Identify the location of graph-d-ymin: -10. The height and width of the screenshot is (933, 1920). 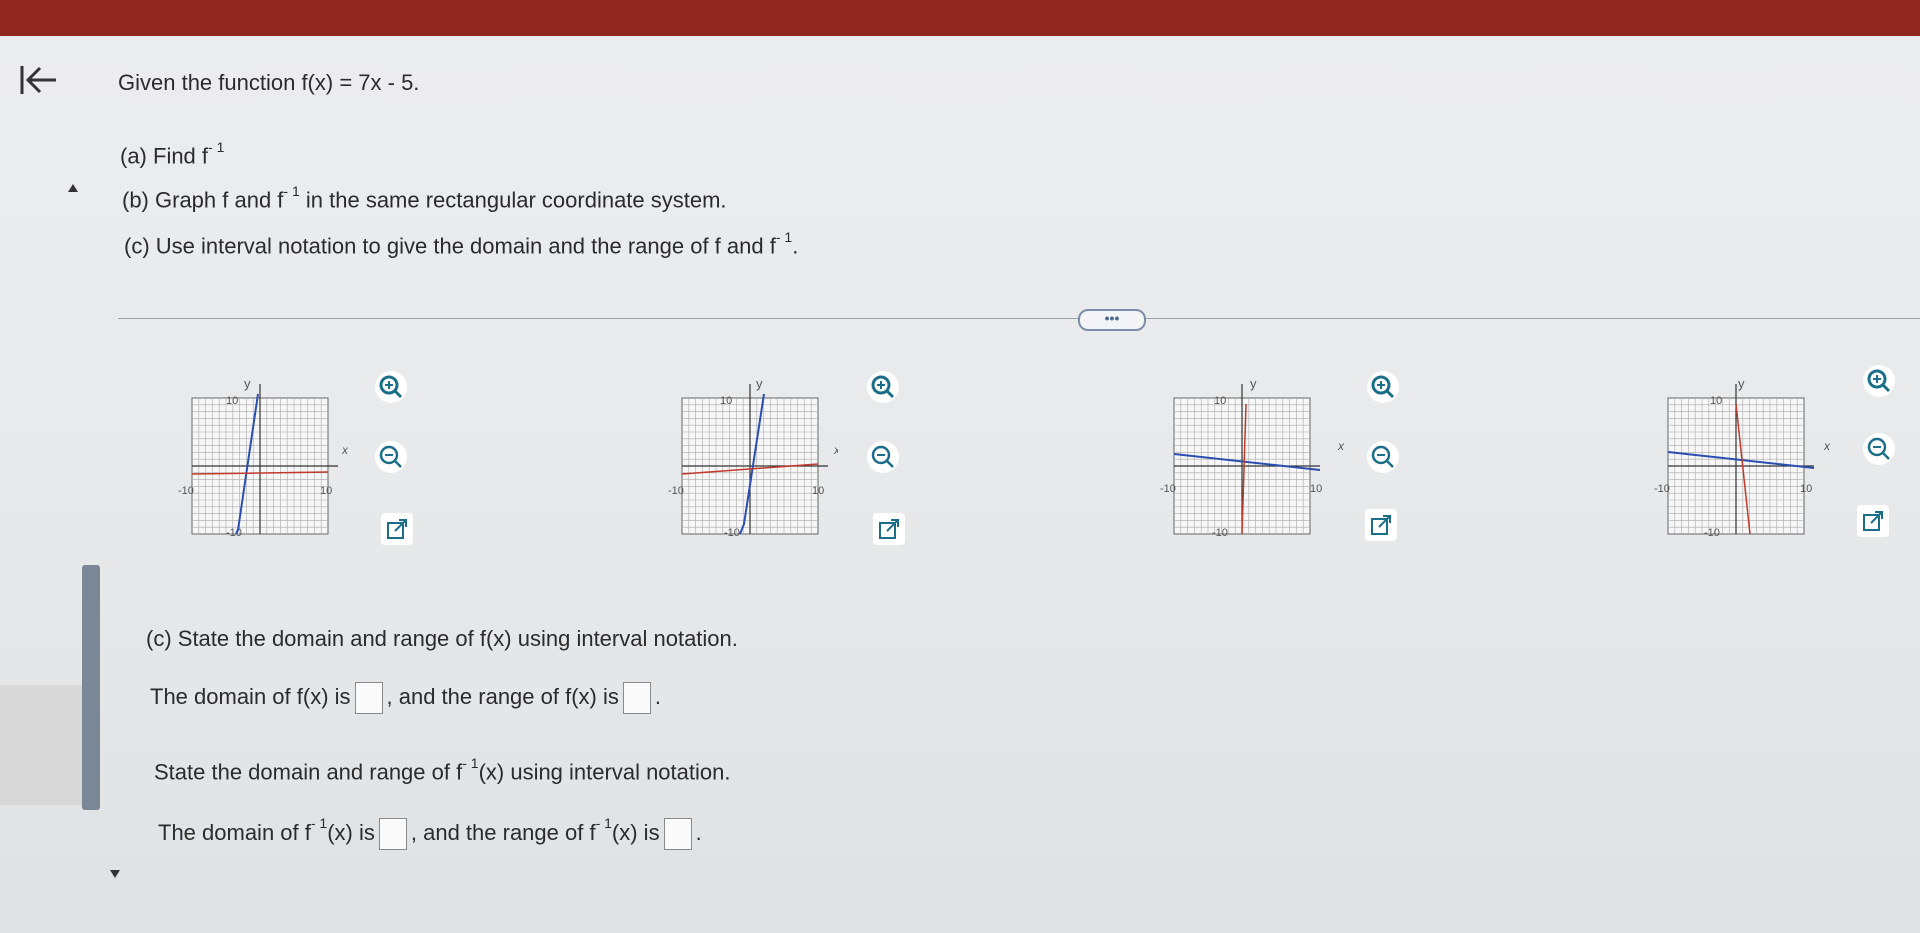
(1712, 533).